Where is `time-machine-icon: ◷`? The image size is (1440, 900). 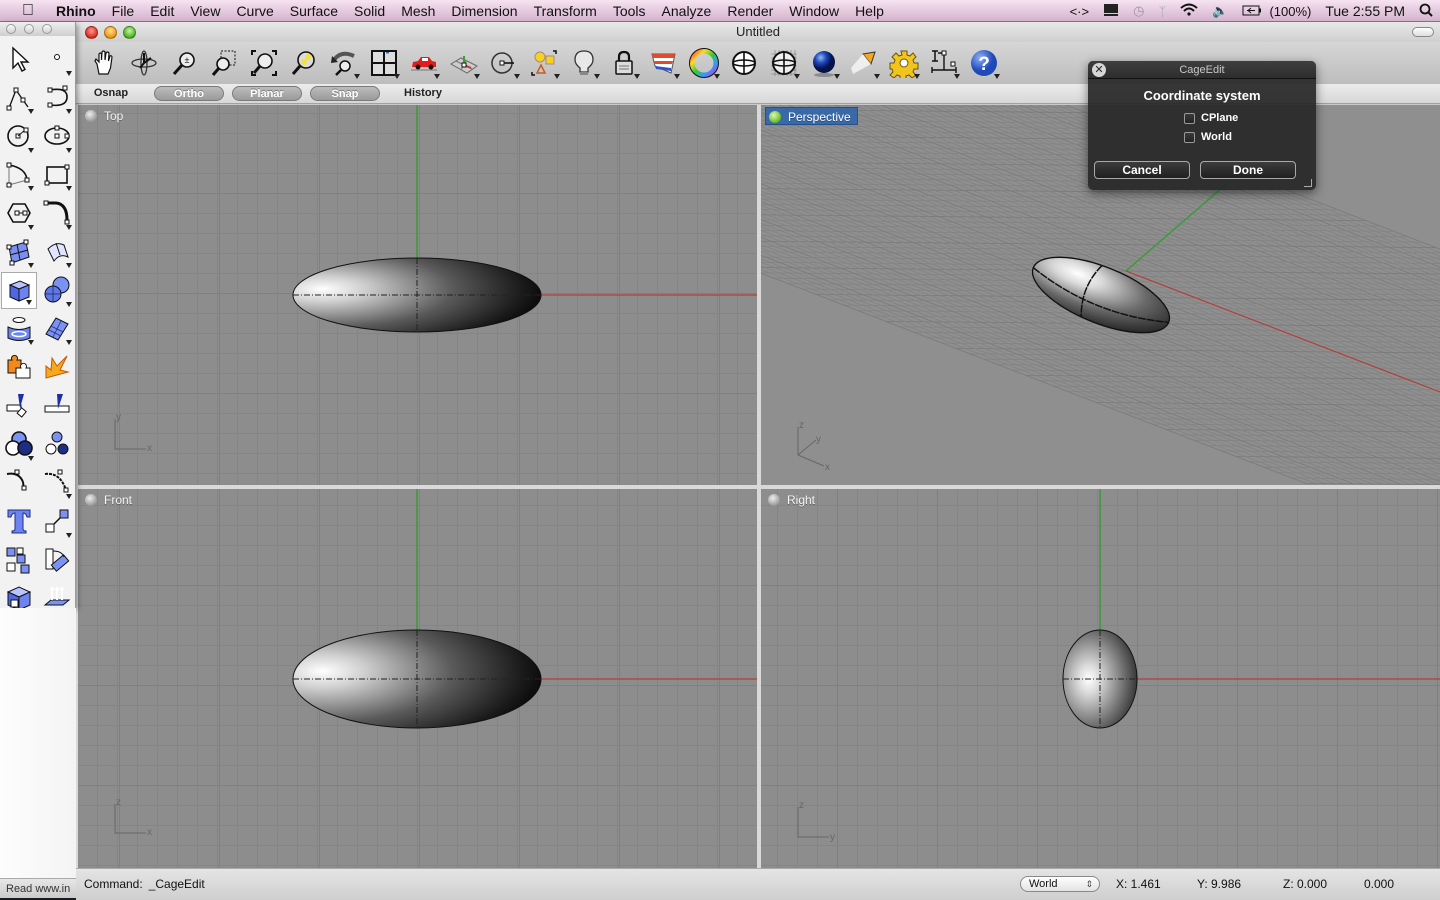
time-machine-icon: ◷ is located at coordinates (1138, 11).